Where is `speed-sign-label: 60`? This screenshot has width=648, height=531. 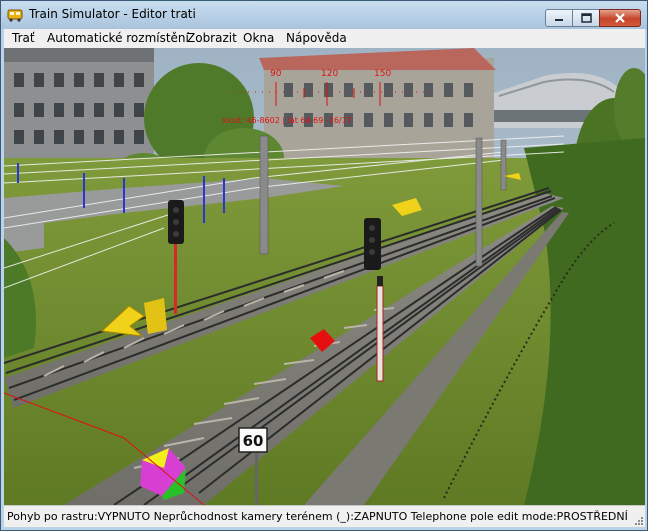
speed-sign-label: 60 is located at coordinates (253, 441).